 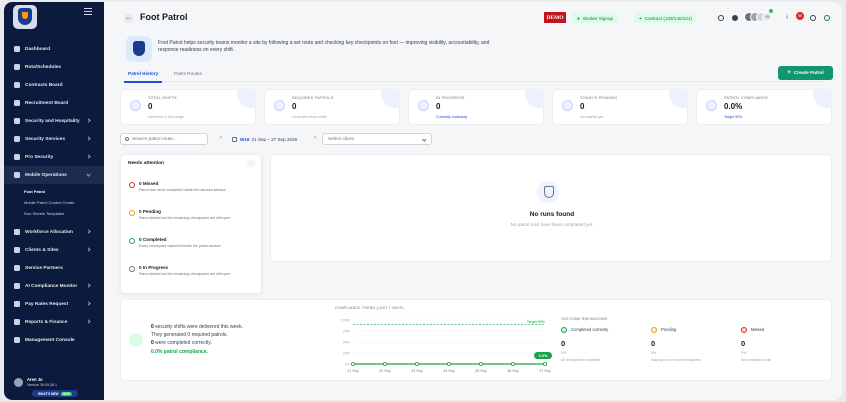 I want to click on attention-item-title: 0 Completed, so click(x=153, y=239).